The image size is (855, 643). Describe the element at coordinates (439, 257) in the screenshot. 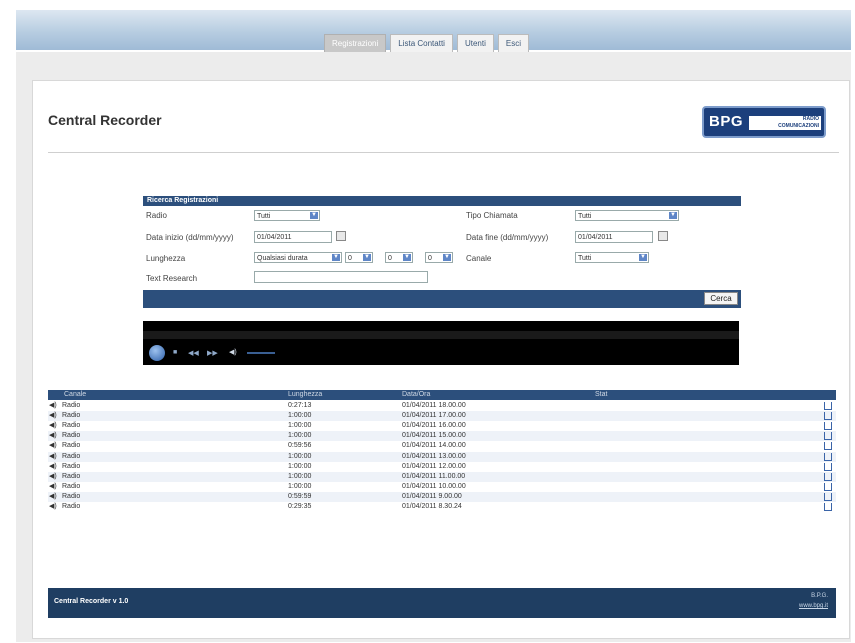

I see `lunghezza-seconds-select: 0 ▼` at that location.